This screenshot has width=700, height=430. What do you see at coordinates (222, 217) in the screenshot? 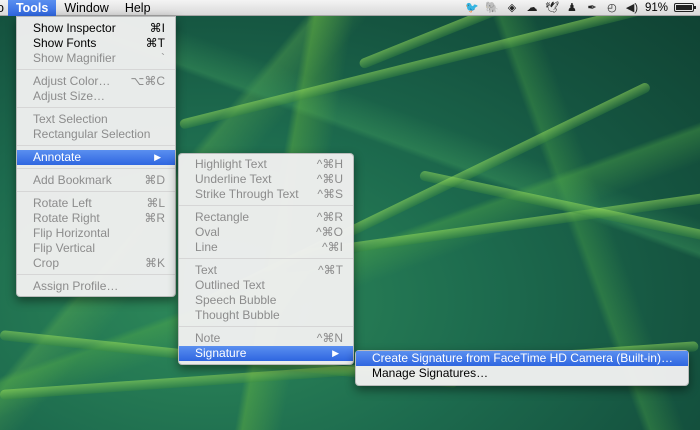
I see `menu-item-label: Rectangle` at bounding box center [222, 217].